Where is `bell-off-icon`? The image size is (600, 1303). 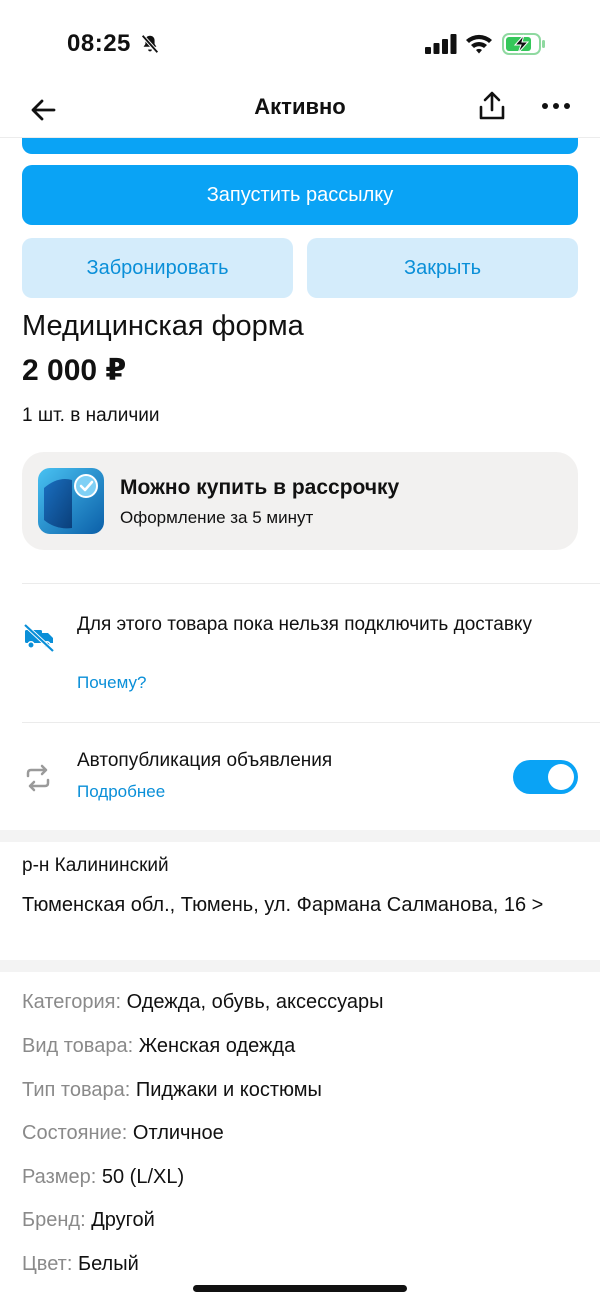
bell-off-icon is located at coordinates (150, 44).